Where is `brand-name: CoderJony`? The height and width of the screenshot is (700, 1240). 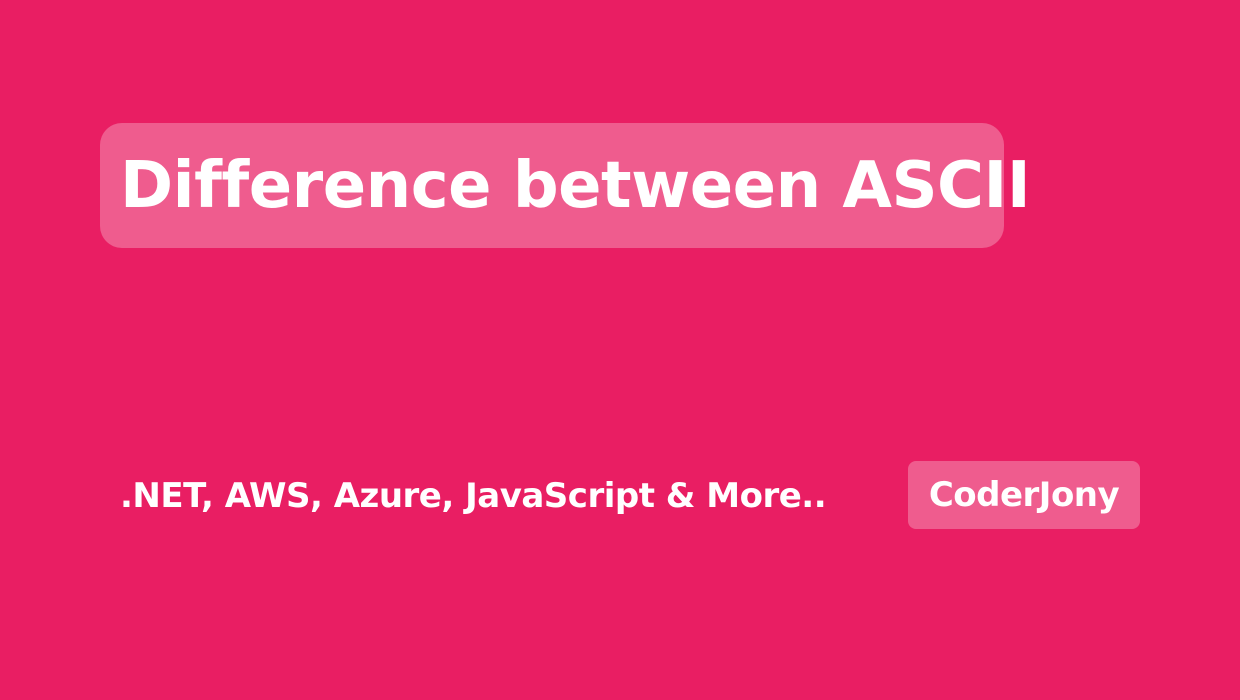 brand-name: CoderJony is located at coordinates (1024, 495).